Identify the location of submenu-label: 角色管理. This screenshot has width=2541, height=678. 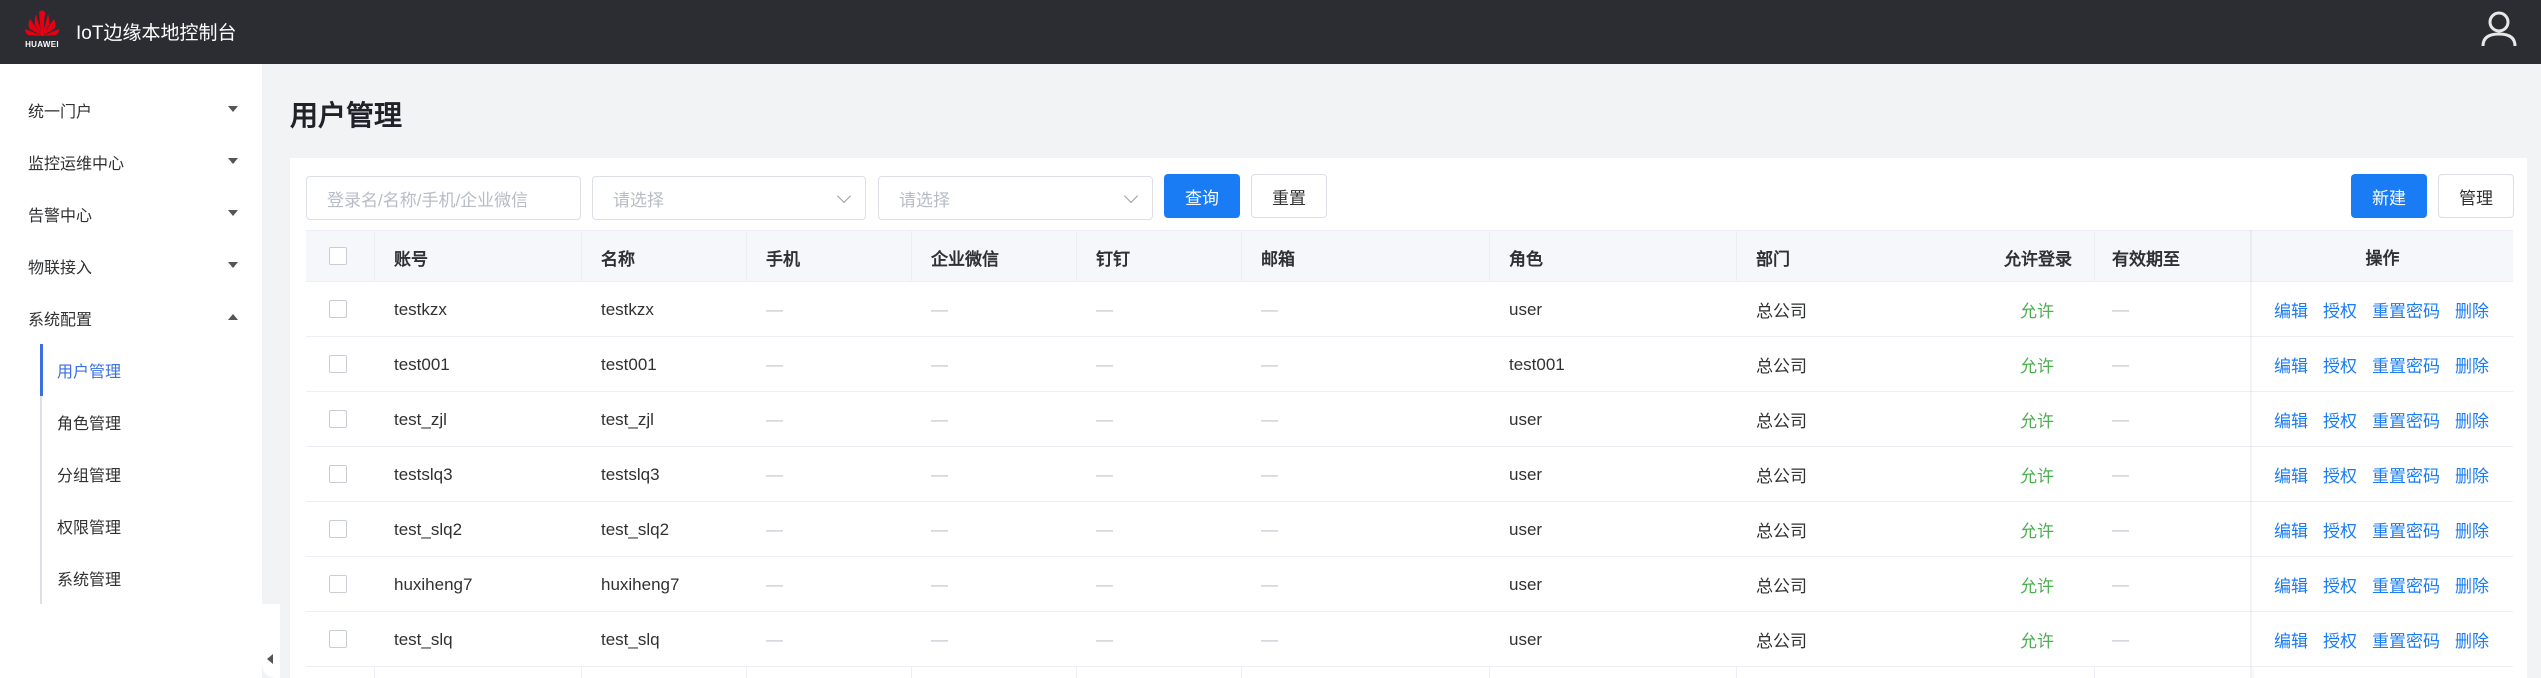
(89, 424).